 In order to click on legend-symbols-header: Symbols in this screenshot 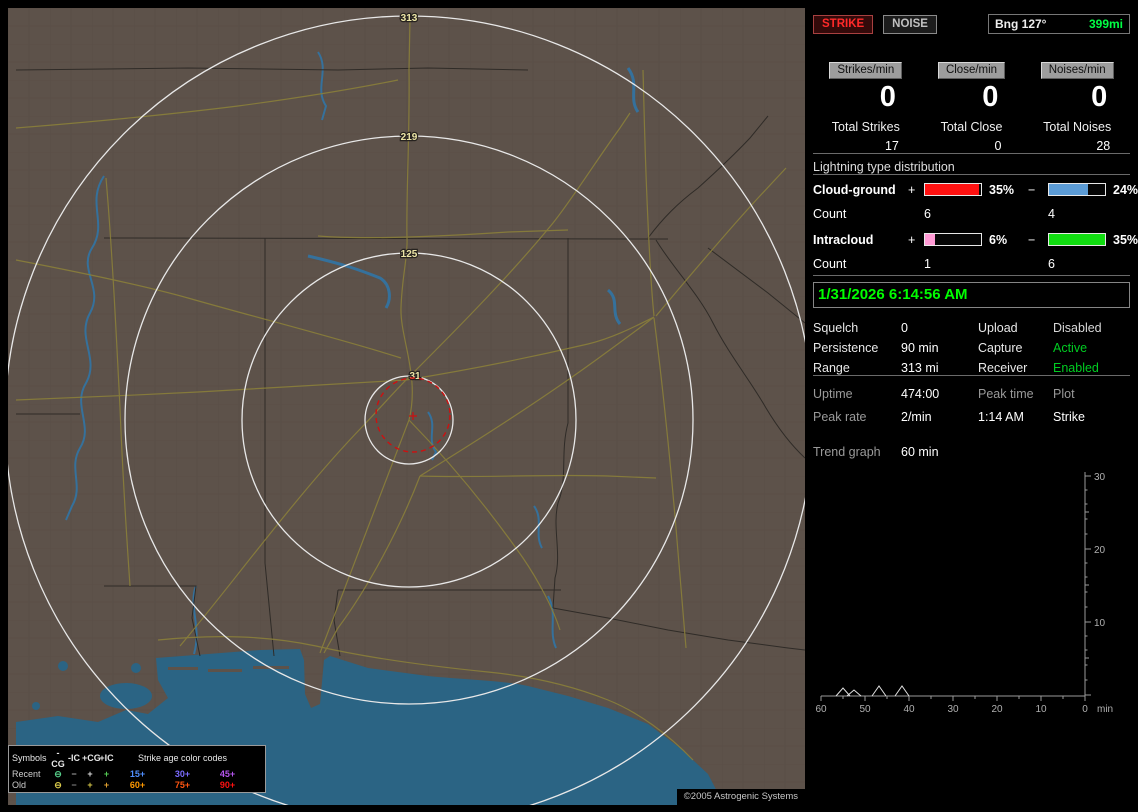, I will do `click(29, 758)`.